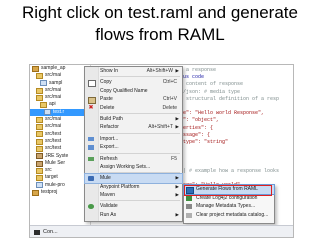 This screenshot has height=240, width=320. What do you see at coordinates (91, 147) in the screenshot?
I see `export-icon` at bounding box center [91, 147].